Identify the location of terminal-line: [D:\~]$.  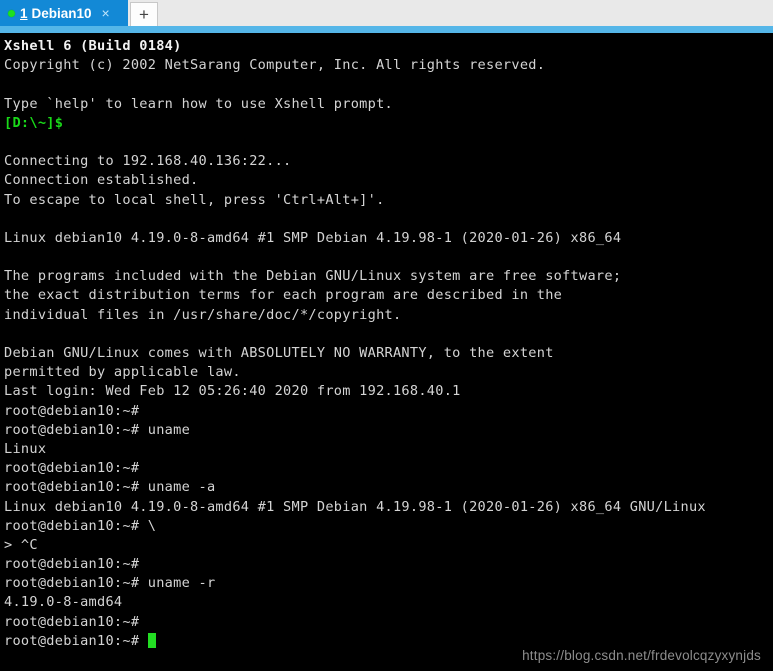
(388, 123).